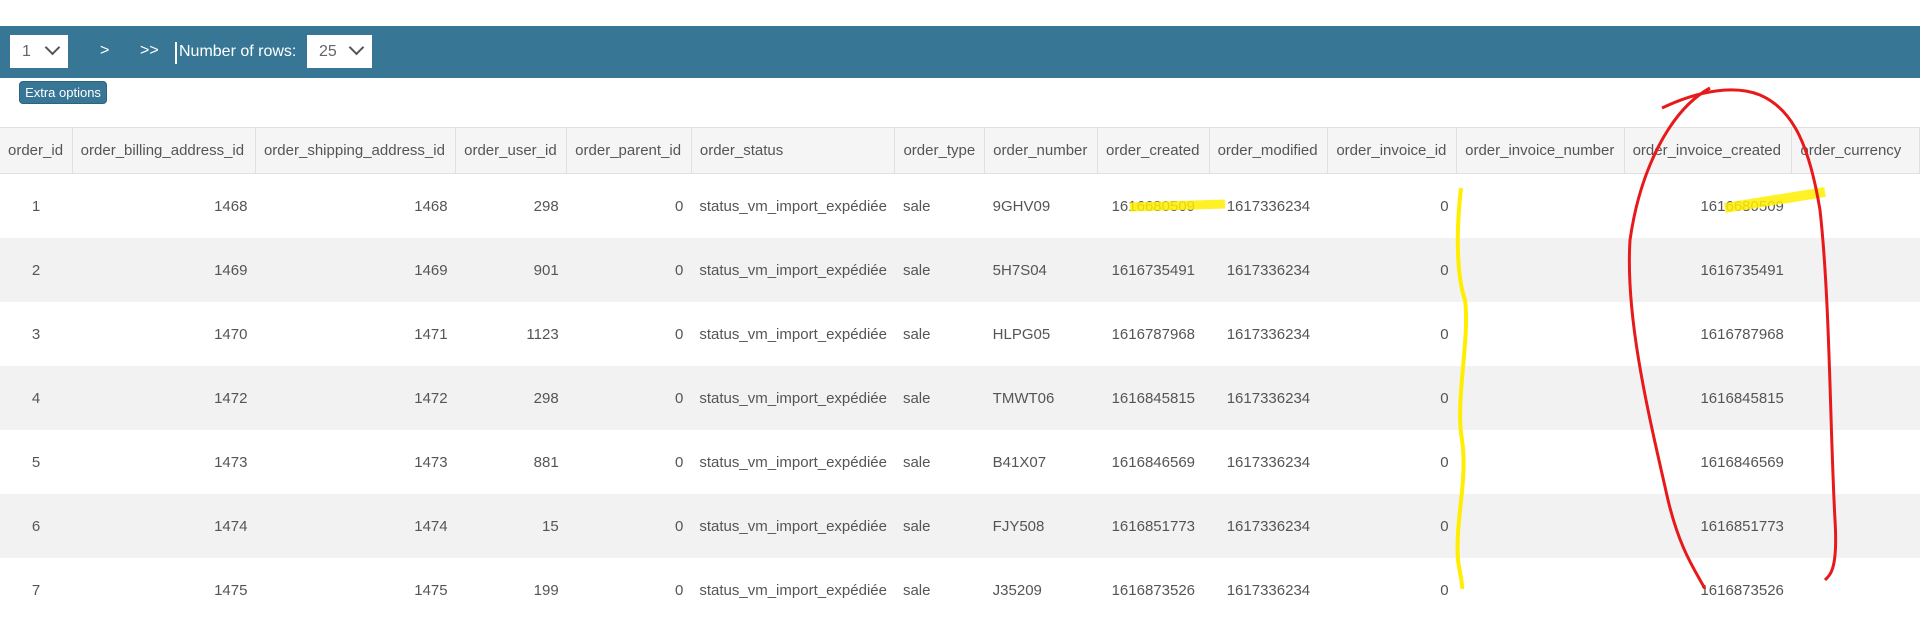  Describe the element at coordinates (793, 150) in the screenshot. I see `column-header-order-status: order_status` at that location.